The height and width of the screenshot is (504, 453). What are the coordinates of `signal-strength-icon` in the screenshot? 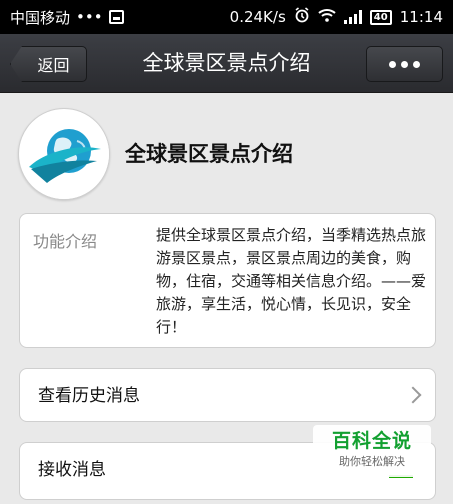 It's located at (352, 17).